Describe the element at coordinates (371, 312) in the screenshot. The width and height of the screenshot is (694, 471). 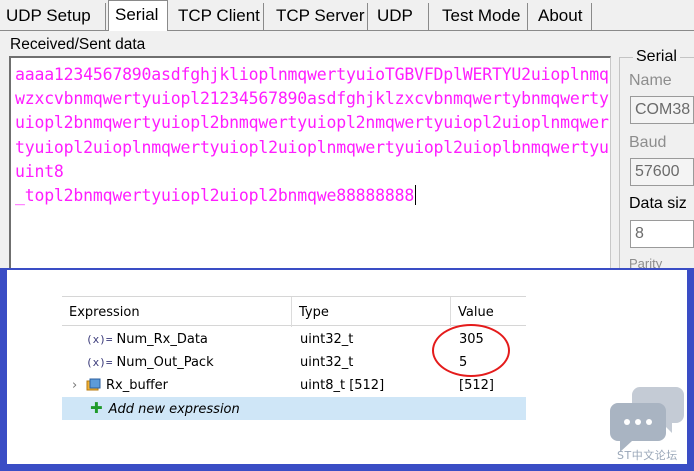
I see `header-type: Type` at that location.